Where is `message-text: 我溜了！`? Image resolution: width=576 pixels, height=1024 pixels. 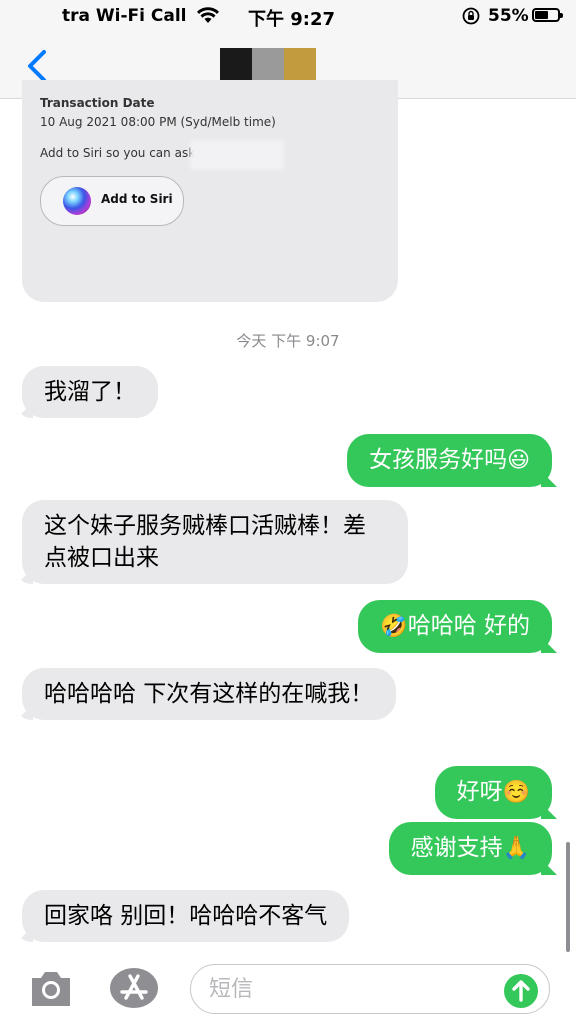 message-text: 我溜了！ is located at coordinates (90, 392).